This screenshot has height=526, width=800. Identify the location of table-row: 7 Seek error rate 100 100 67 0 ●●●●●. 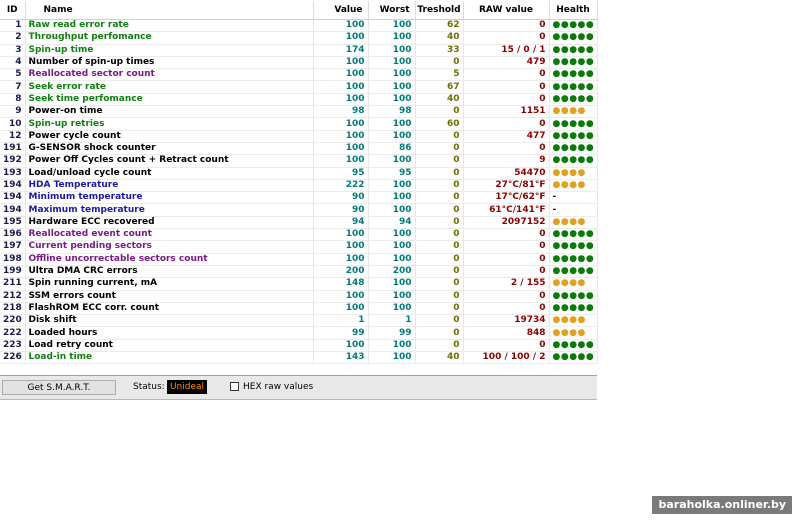
(299, 87).